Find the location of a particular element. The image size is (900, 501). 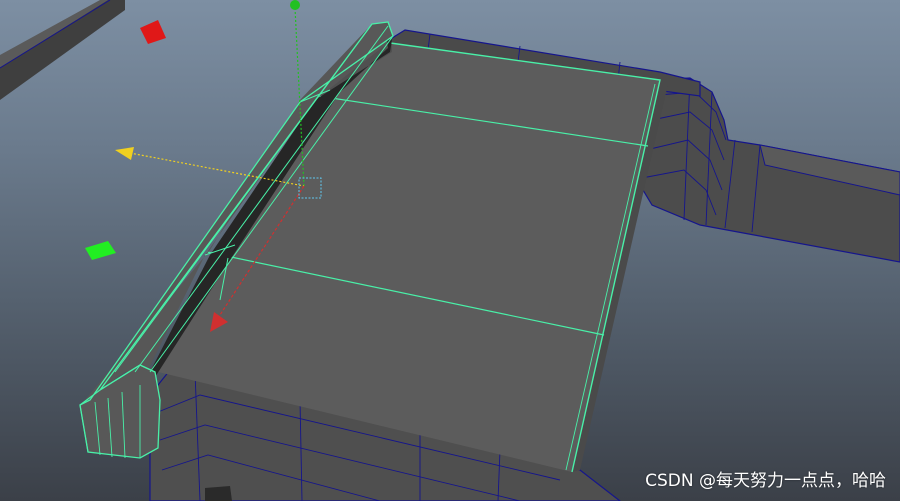

watermark-text: CSDN @每天努力一点点，哈哈 is located at coordinates (765, 481).